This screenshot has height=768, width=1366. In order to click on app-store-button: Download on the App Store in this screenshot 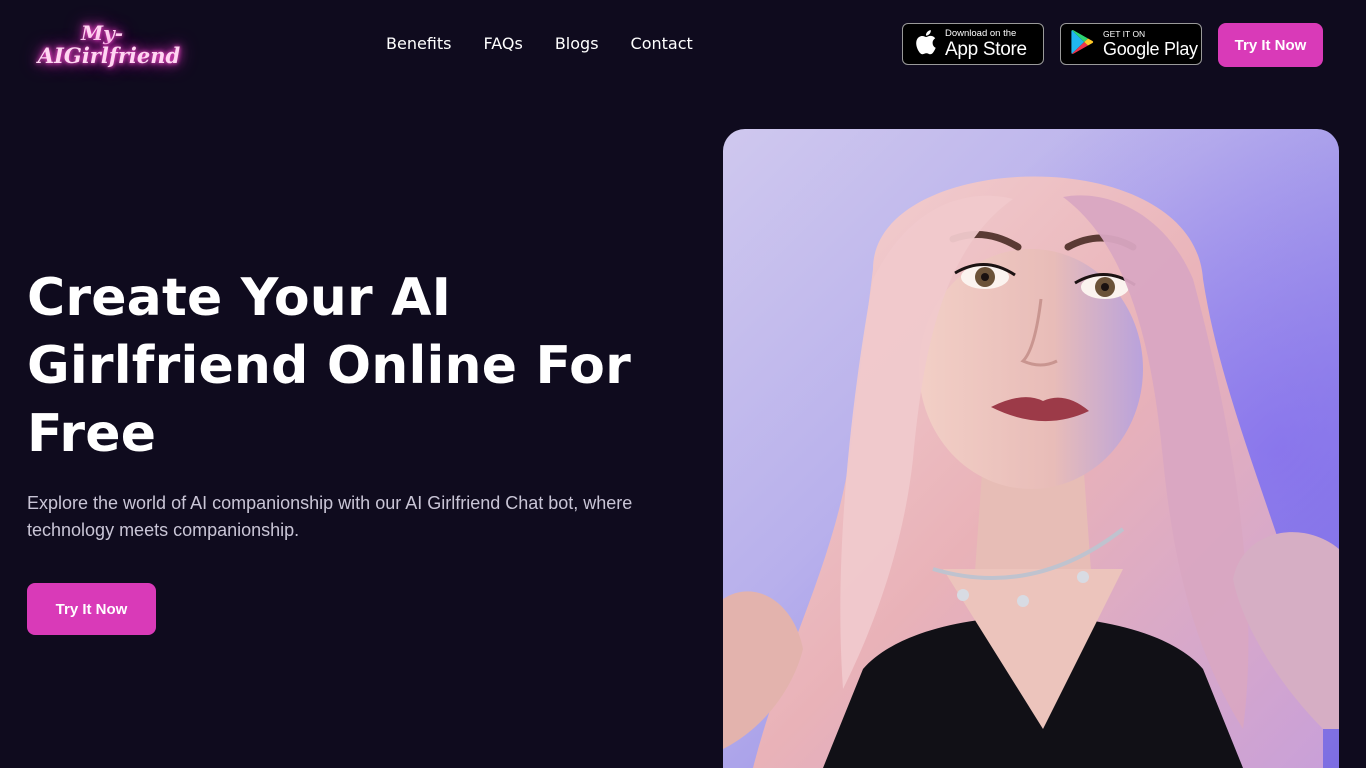, I will do `click(973, 44)`.